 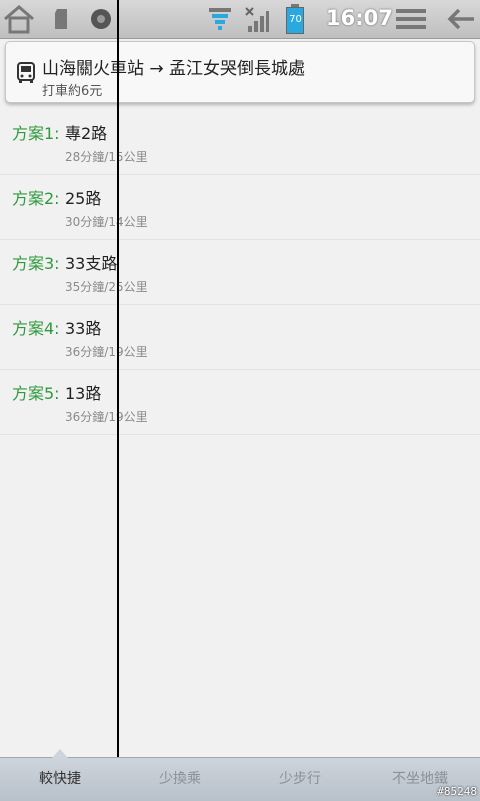 I want to click on tab-fastest: 較快捷, so click(x=60, y=779).